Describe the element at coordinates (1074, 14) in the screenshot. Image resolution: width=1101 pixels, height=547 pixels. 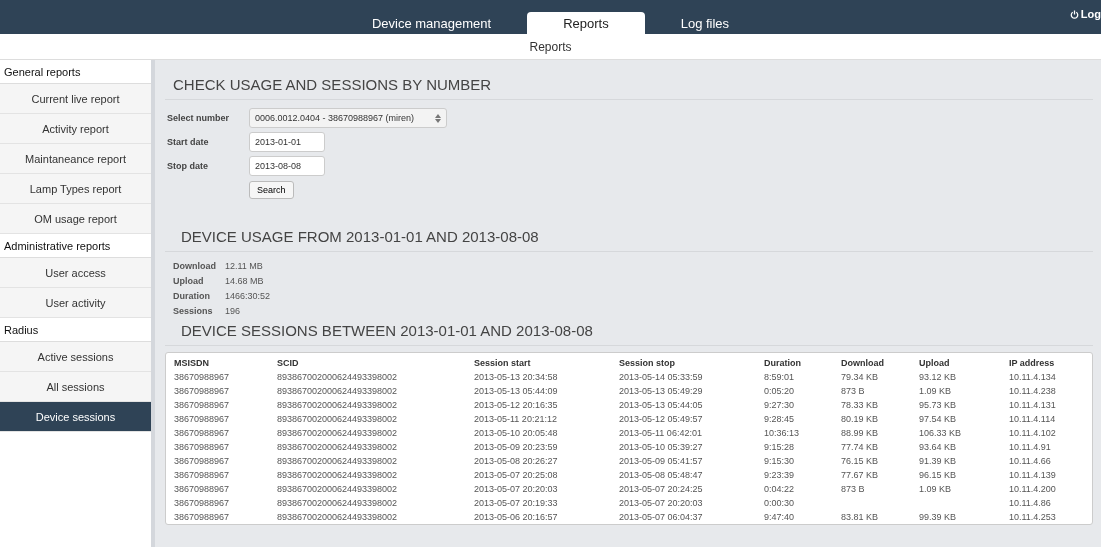
I see `power-icon` at that location.